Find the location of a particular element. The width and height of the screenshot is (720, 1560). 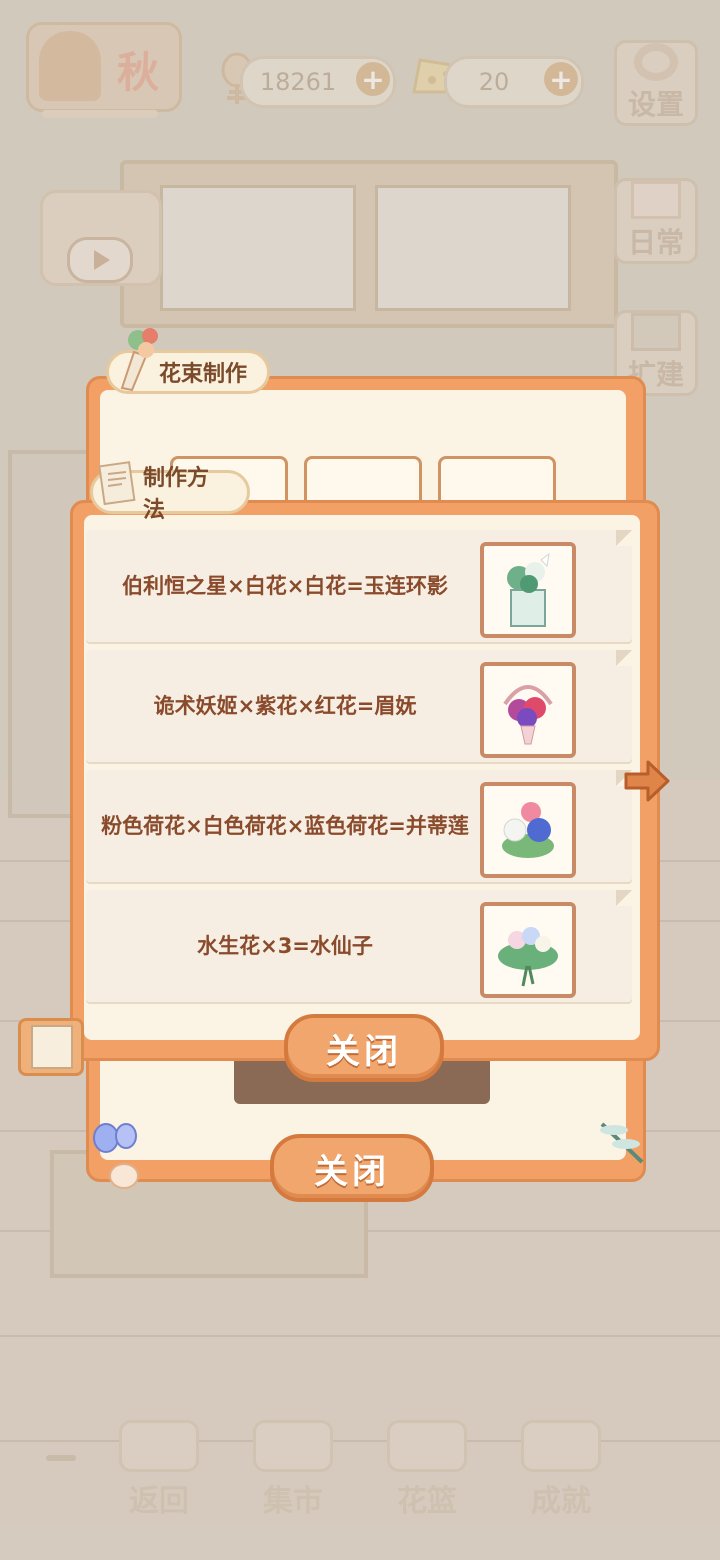

recipe-formula: 诡术妖姬×紫花×红花=眉妩 is located at coordinates (285, 706).